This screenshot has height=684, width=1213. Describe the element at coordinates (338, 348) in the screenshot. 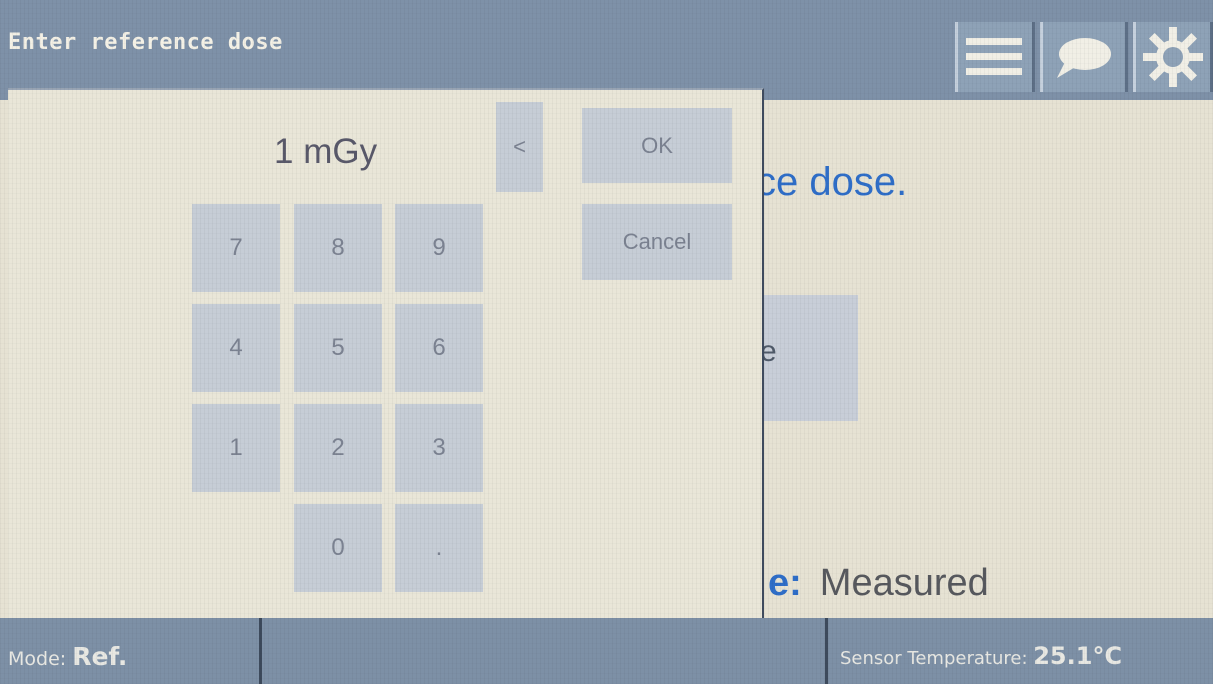

I see `digit-5-key: 5` at that location.